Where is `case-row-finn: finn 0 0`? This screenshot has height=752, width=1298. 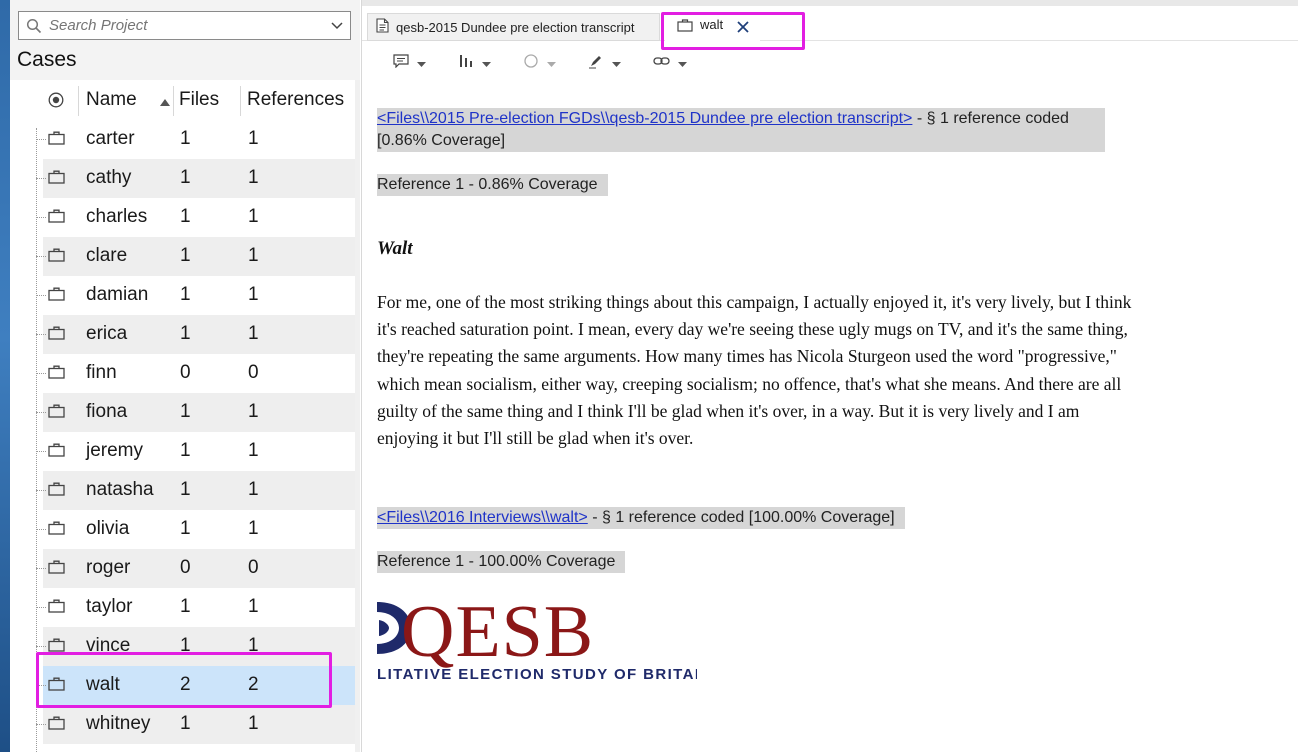 case-row-finn: finn 0 0 is located at coordinates (183, 373).